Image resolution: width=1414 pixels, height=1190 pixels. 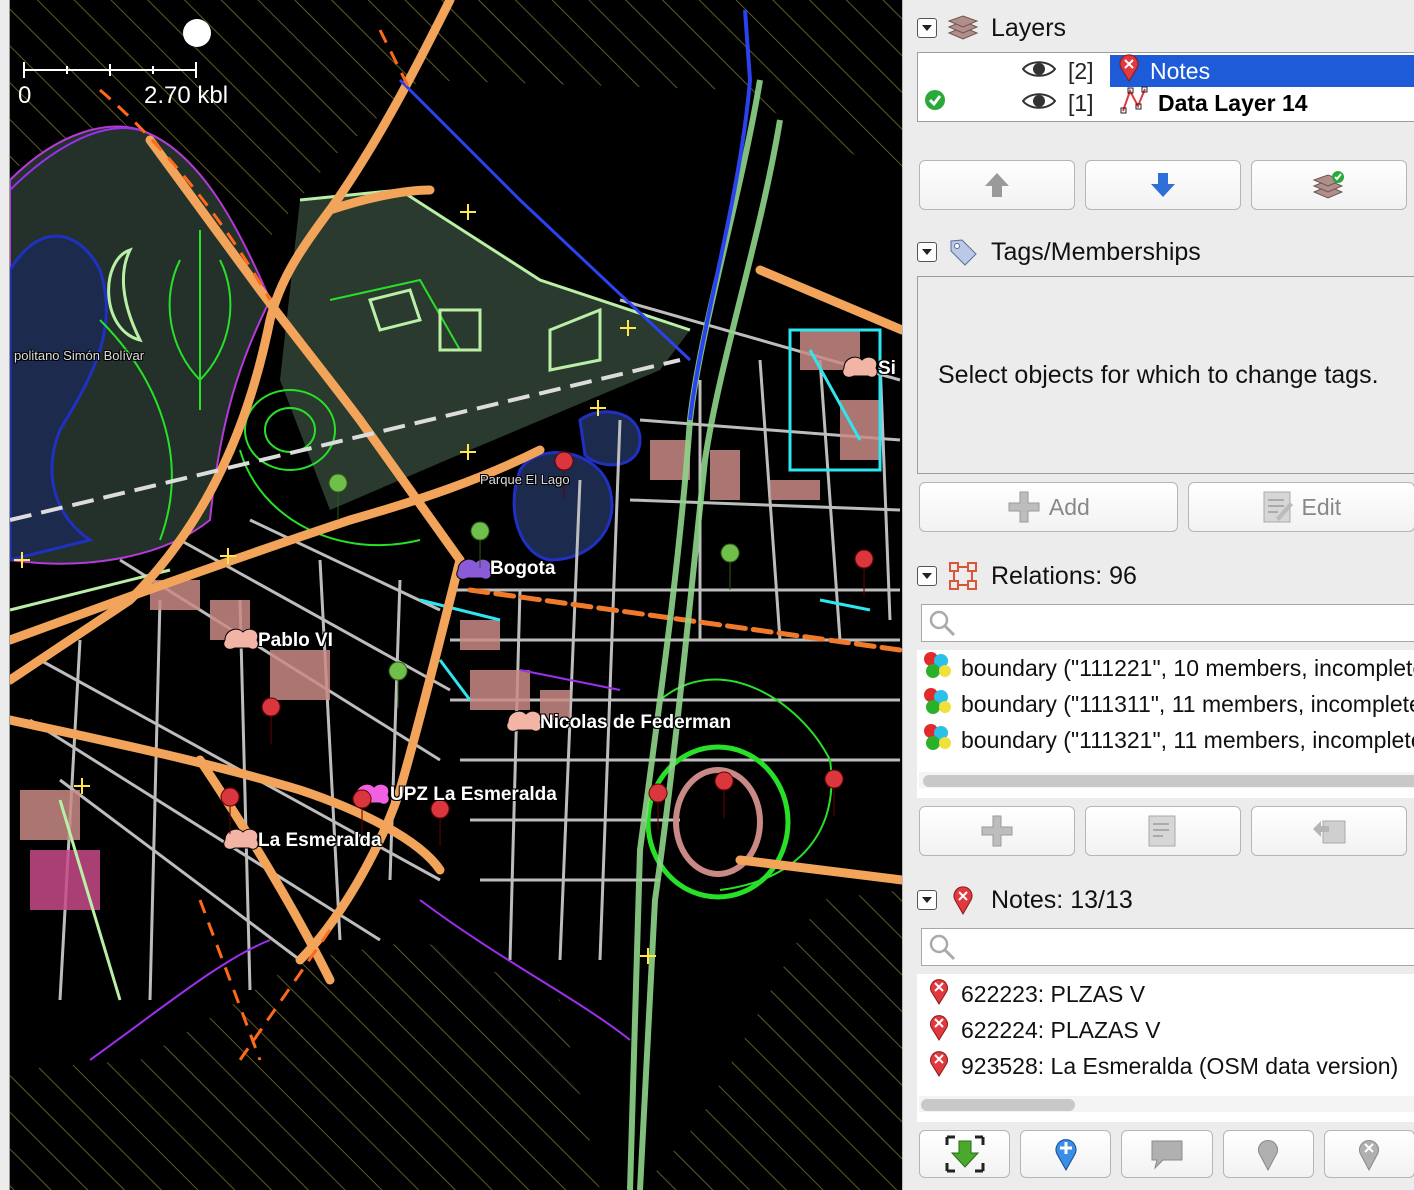 I want to click on activate-layer-icon, so click(x=1328, y=185).